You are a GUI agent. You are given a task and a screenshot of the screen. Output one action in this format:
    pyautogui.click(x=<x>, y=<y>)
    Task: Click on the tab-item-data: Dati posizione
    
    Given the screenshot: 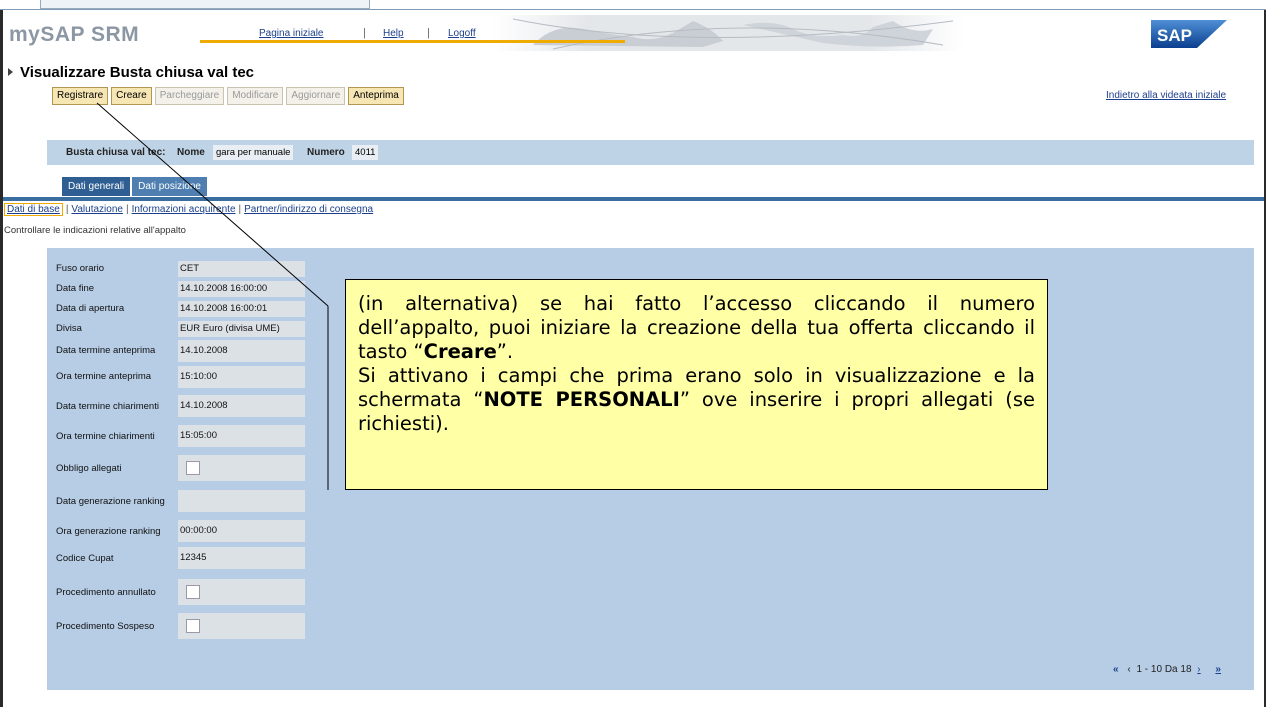 What is the action you would take?
    pyautogui.click(x=169, y=186)
    